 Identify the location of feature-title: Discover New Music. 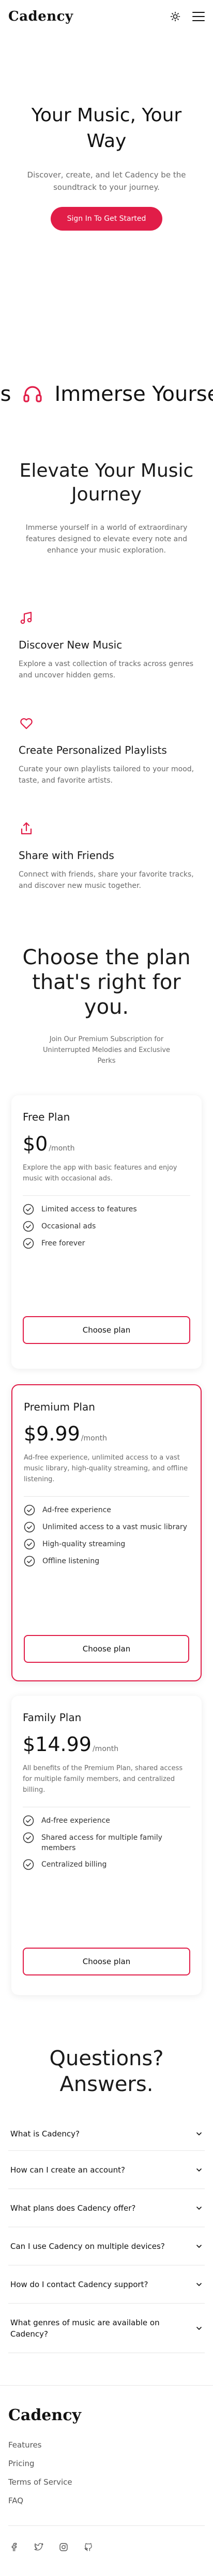
(71, 645).